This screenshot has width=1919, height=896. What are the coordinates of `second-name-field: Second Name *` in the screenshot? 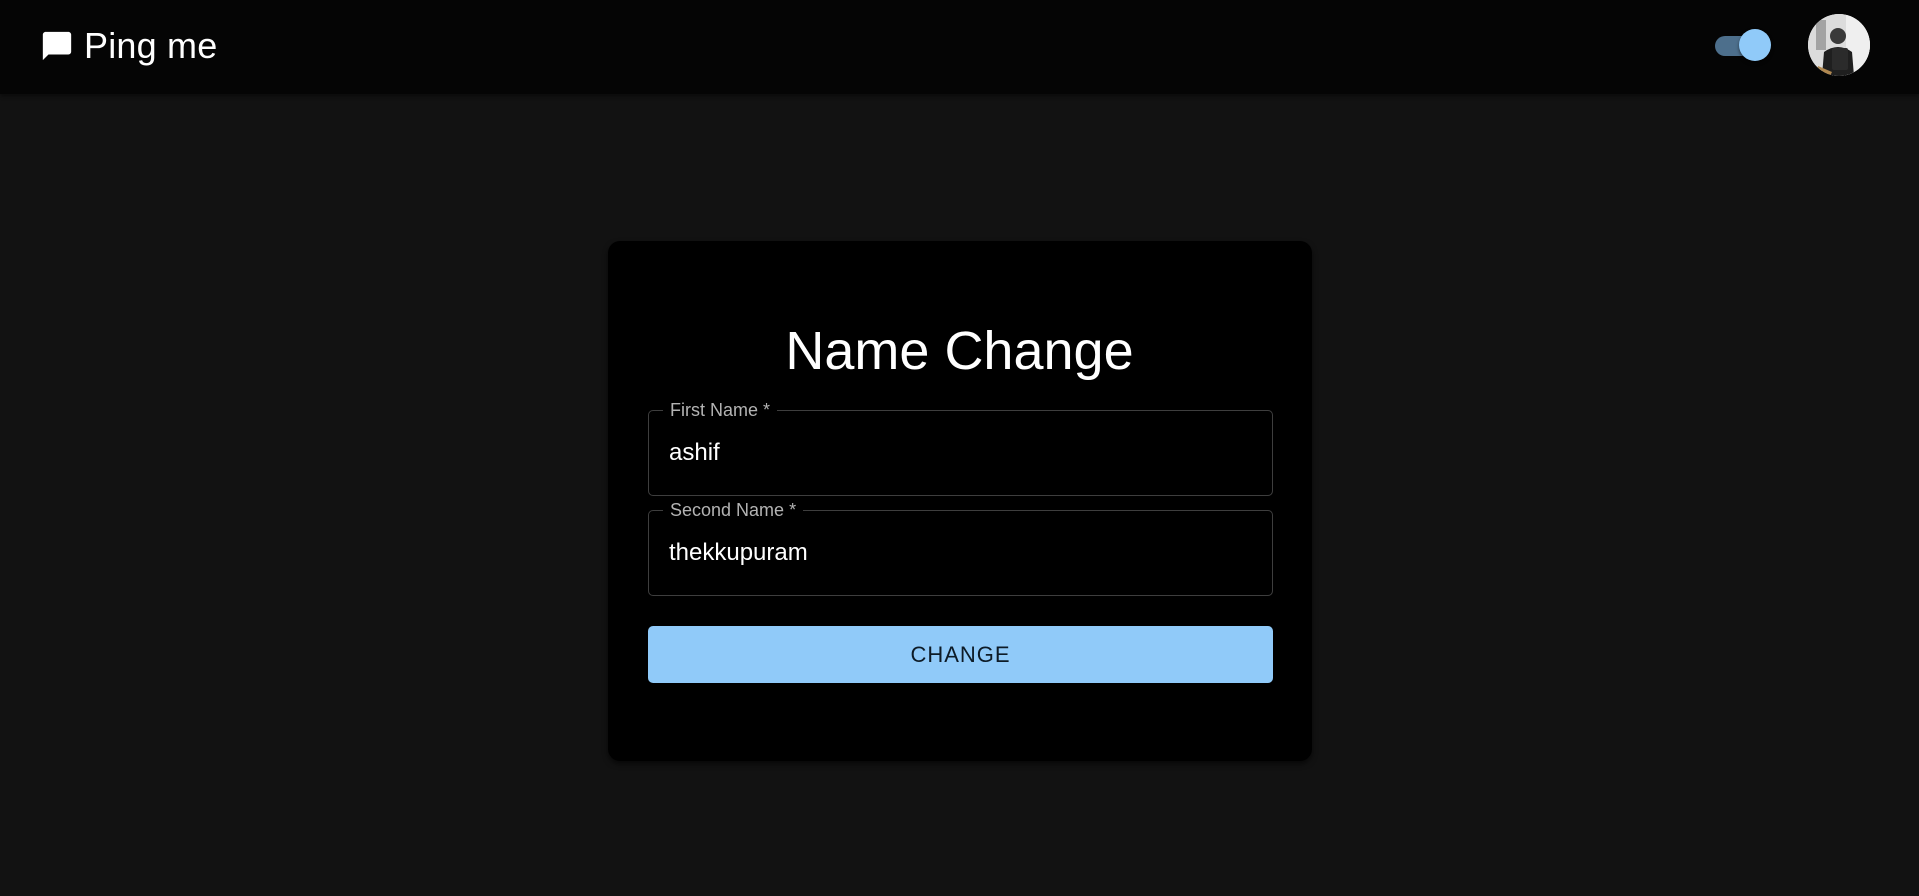 It's located at (960, 548).